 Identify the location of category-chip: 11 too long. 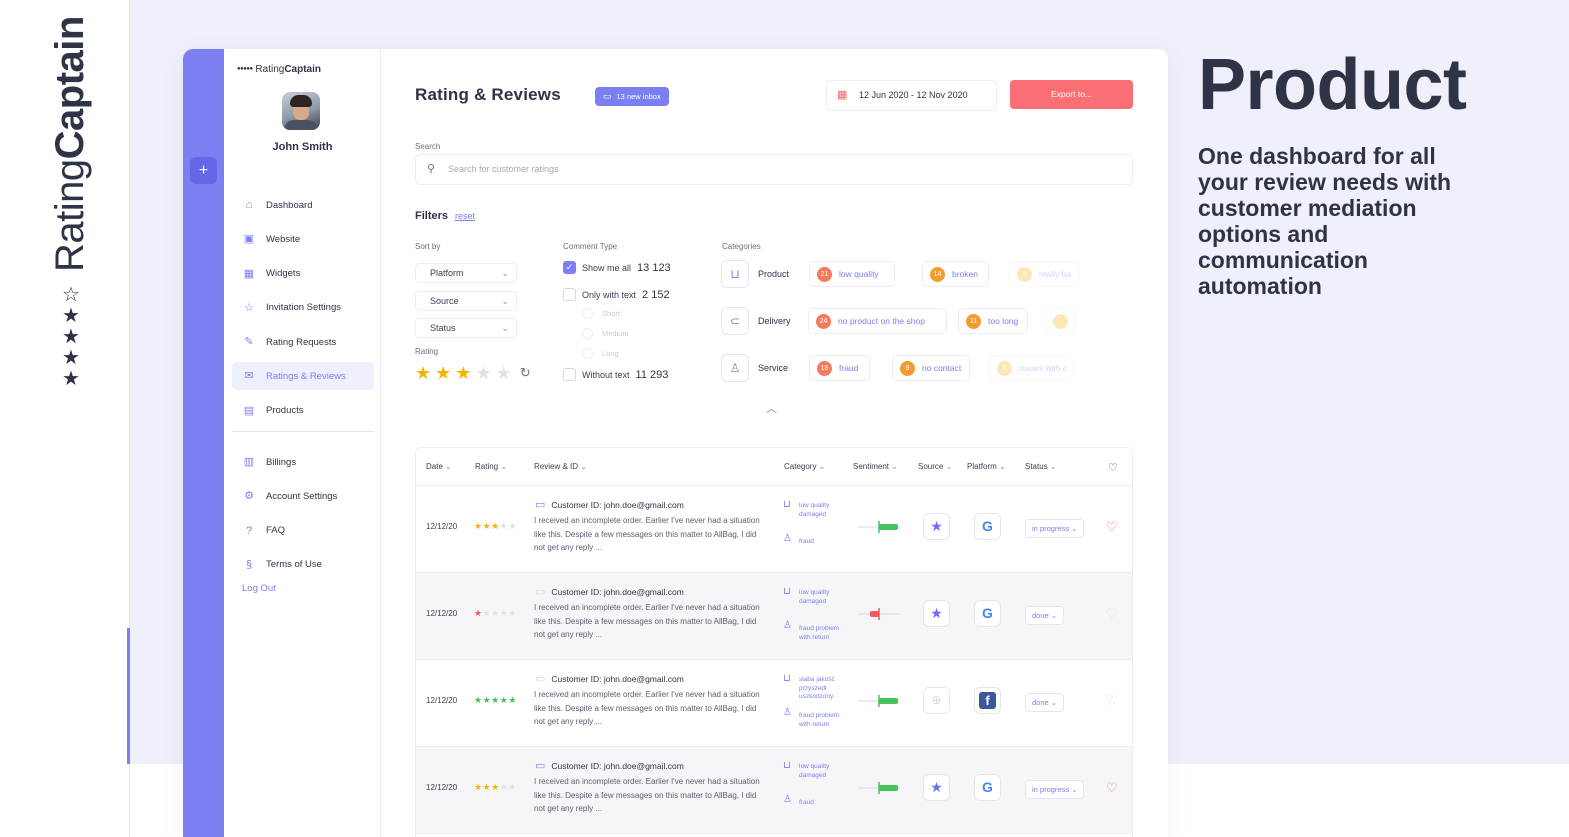
(993, 321).